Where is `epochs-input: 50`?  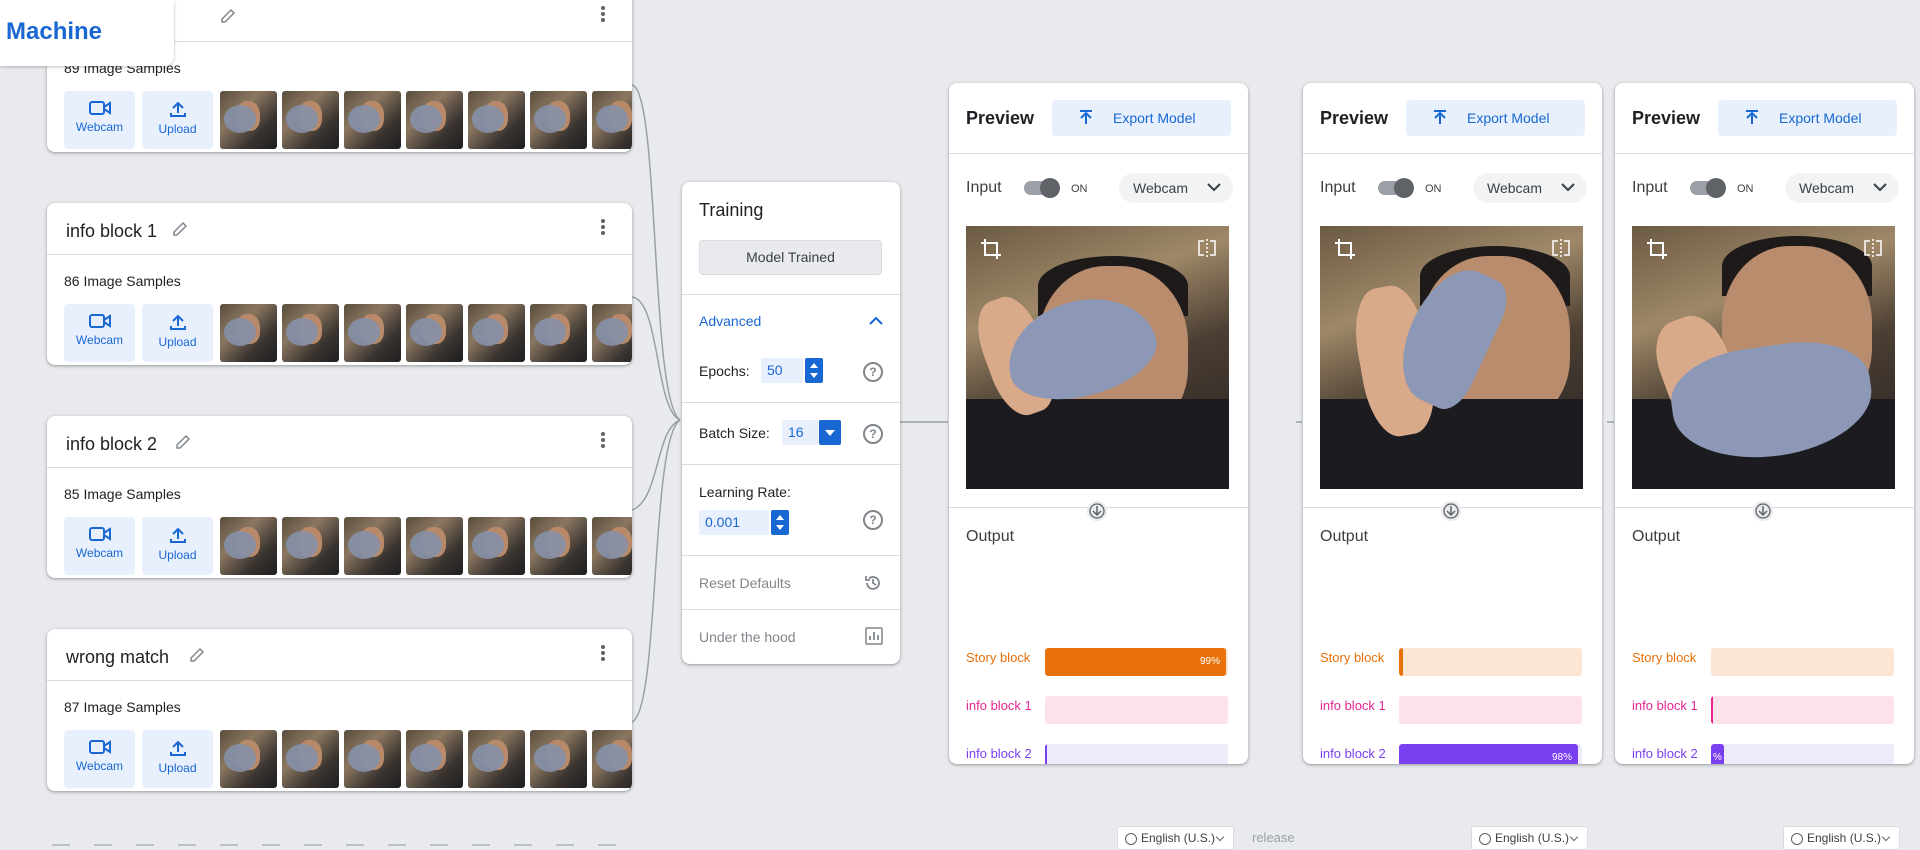
epochs-input: 50 is located at coordinates (782, 370).